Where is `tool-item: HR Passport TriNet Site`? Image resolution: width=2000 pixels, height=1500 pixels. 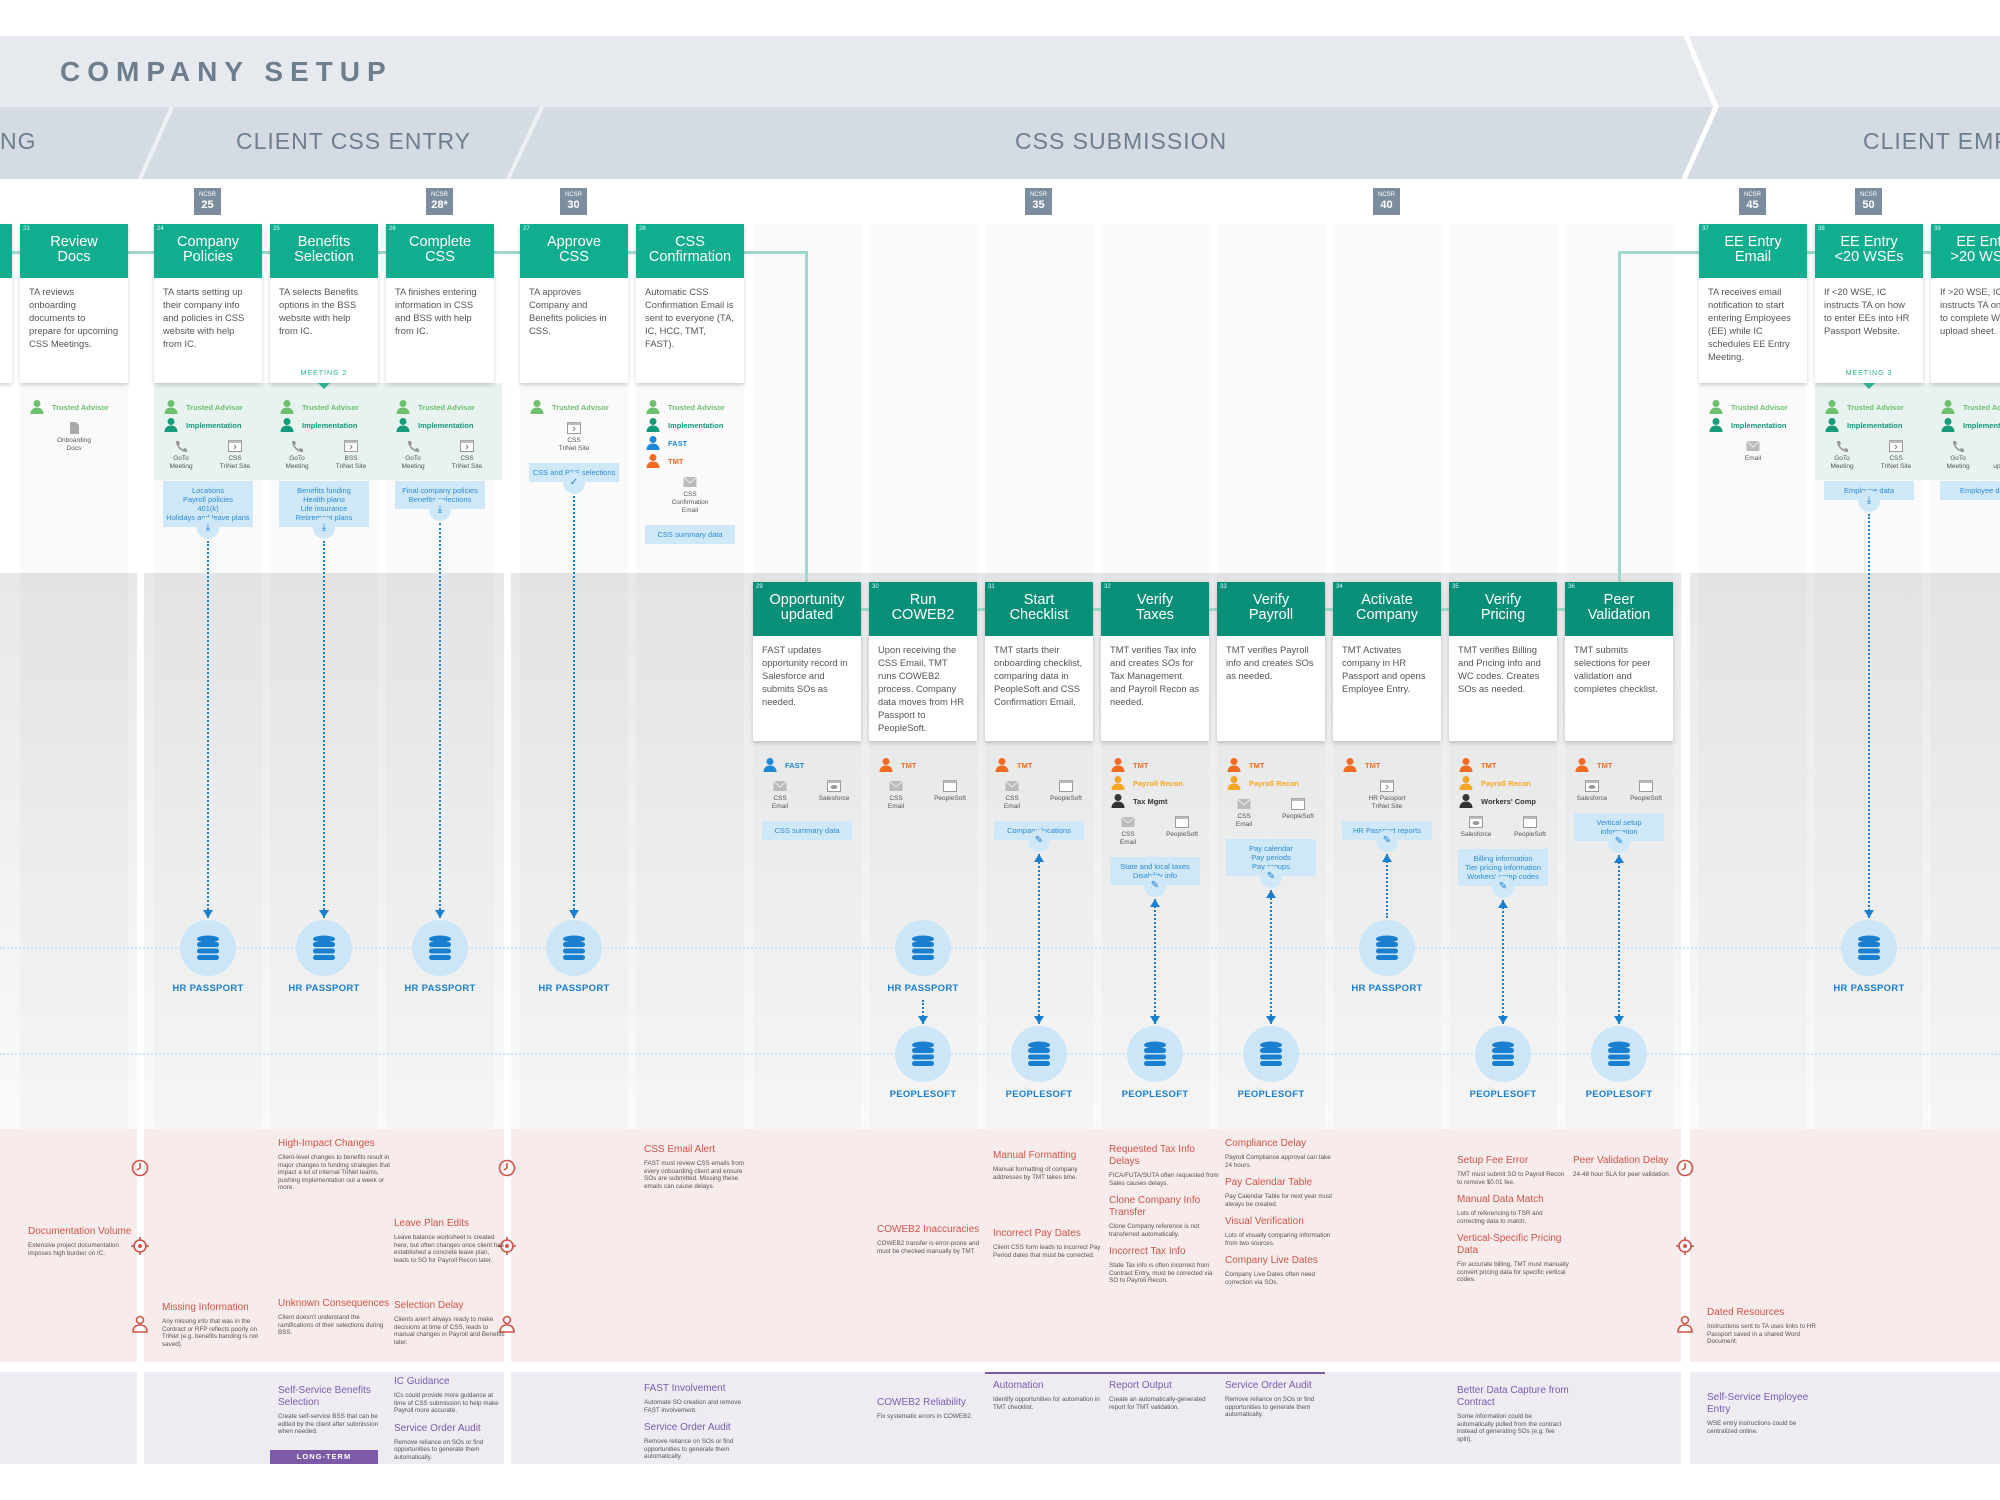 tool-item: HR Passport TriNet Site is located at coordinates (1387, 795).